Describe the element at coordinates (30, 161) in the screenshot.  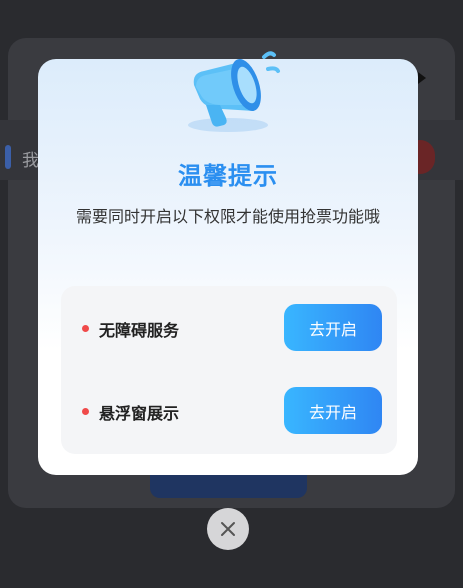
I see `background-text: 我` at that location.